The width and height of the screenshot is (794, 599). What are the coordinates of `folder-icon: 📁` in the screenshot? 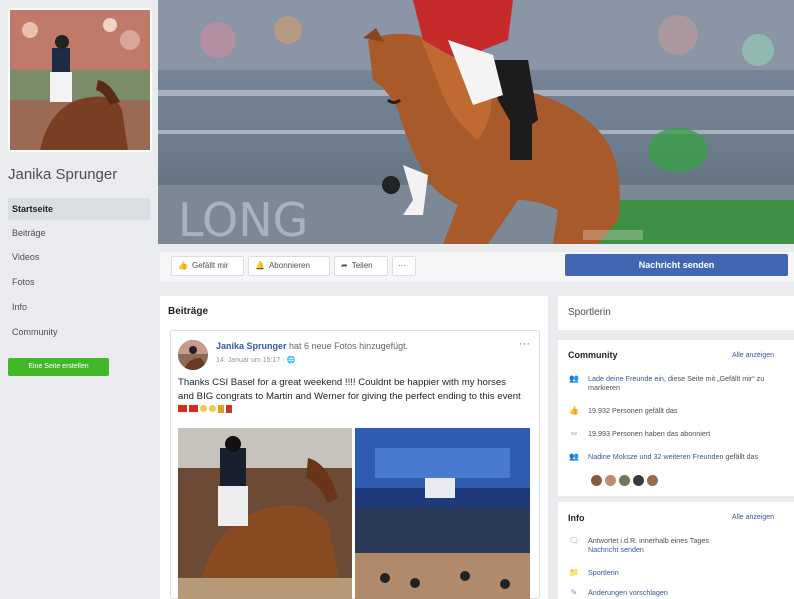 It's located at (574, 572).